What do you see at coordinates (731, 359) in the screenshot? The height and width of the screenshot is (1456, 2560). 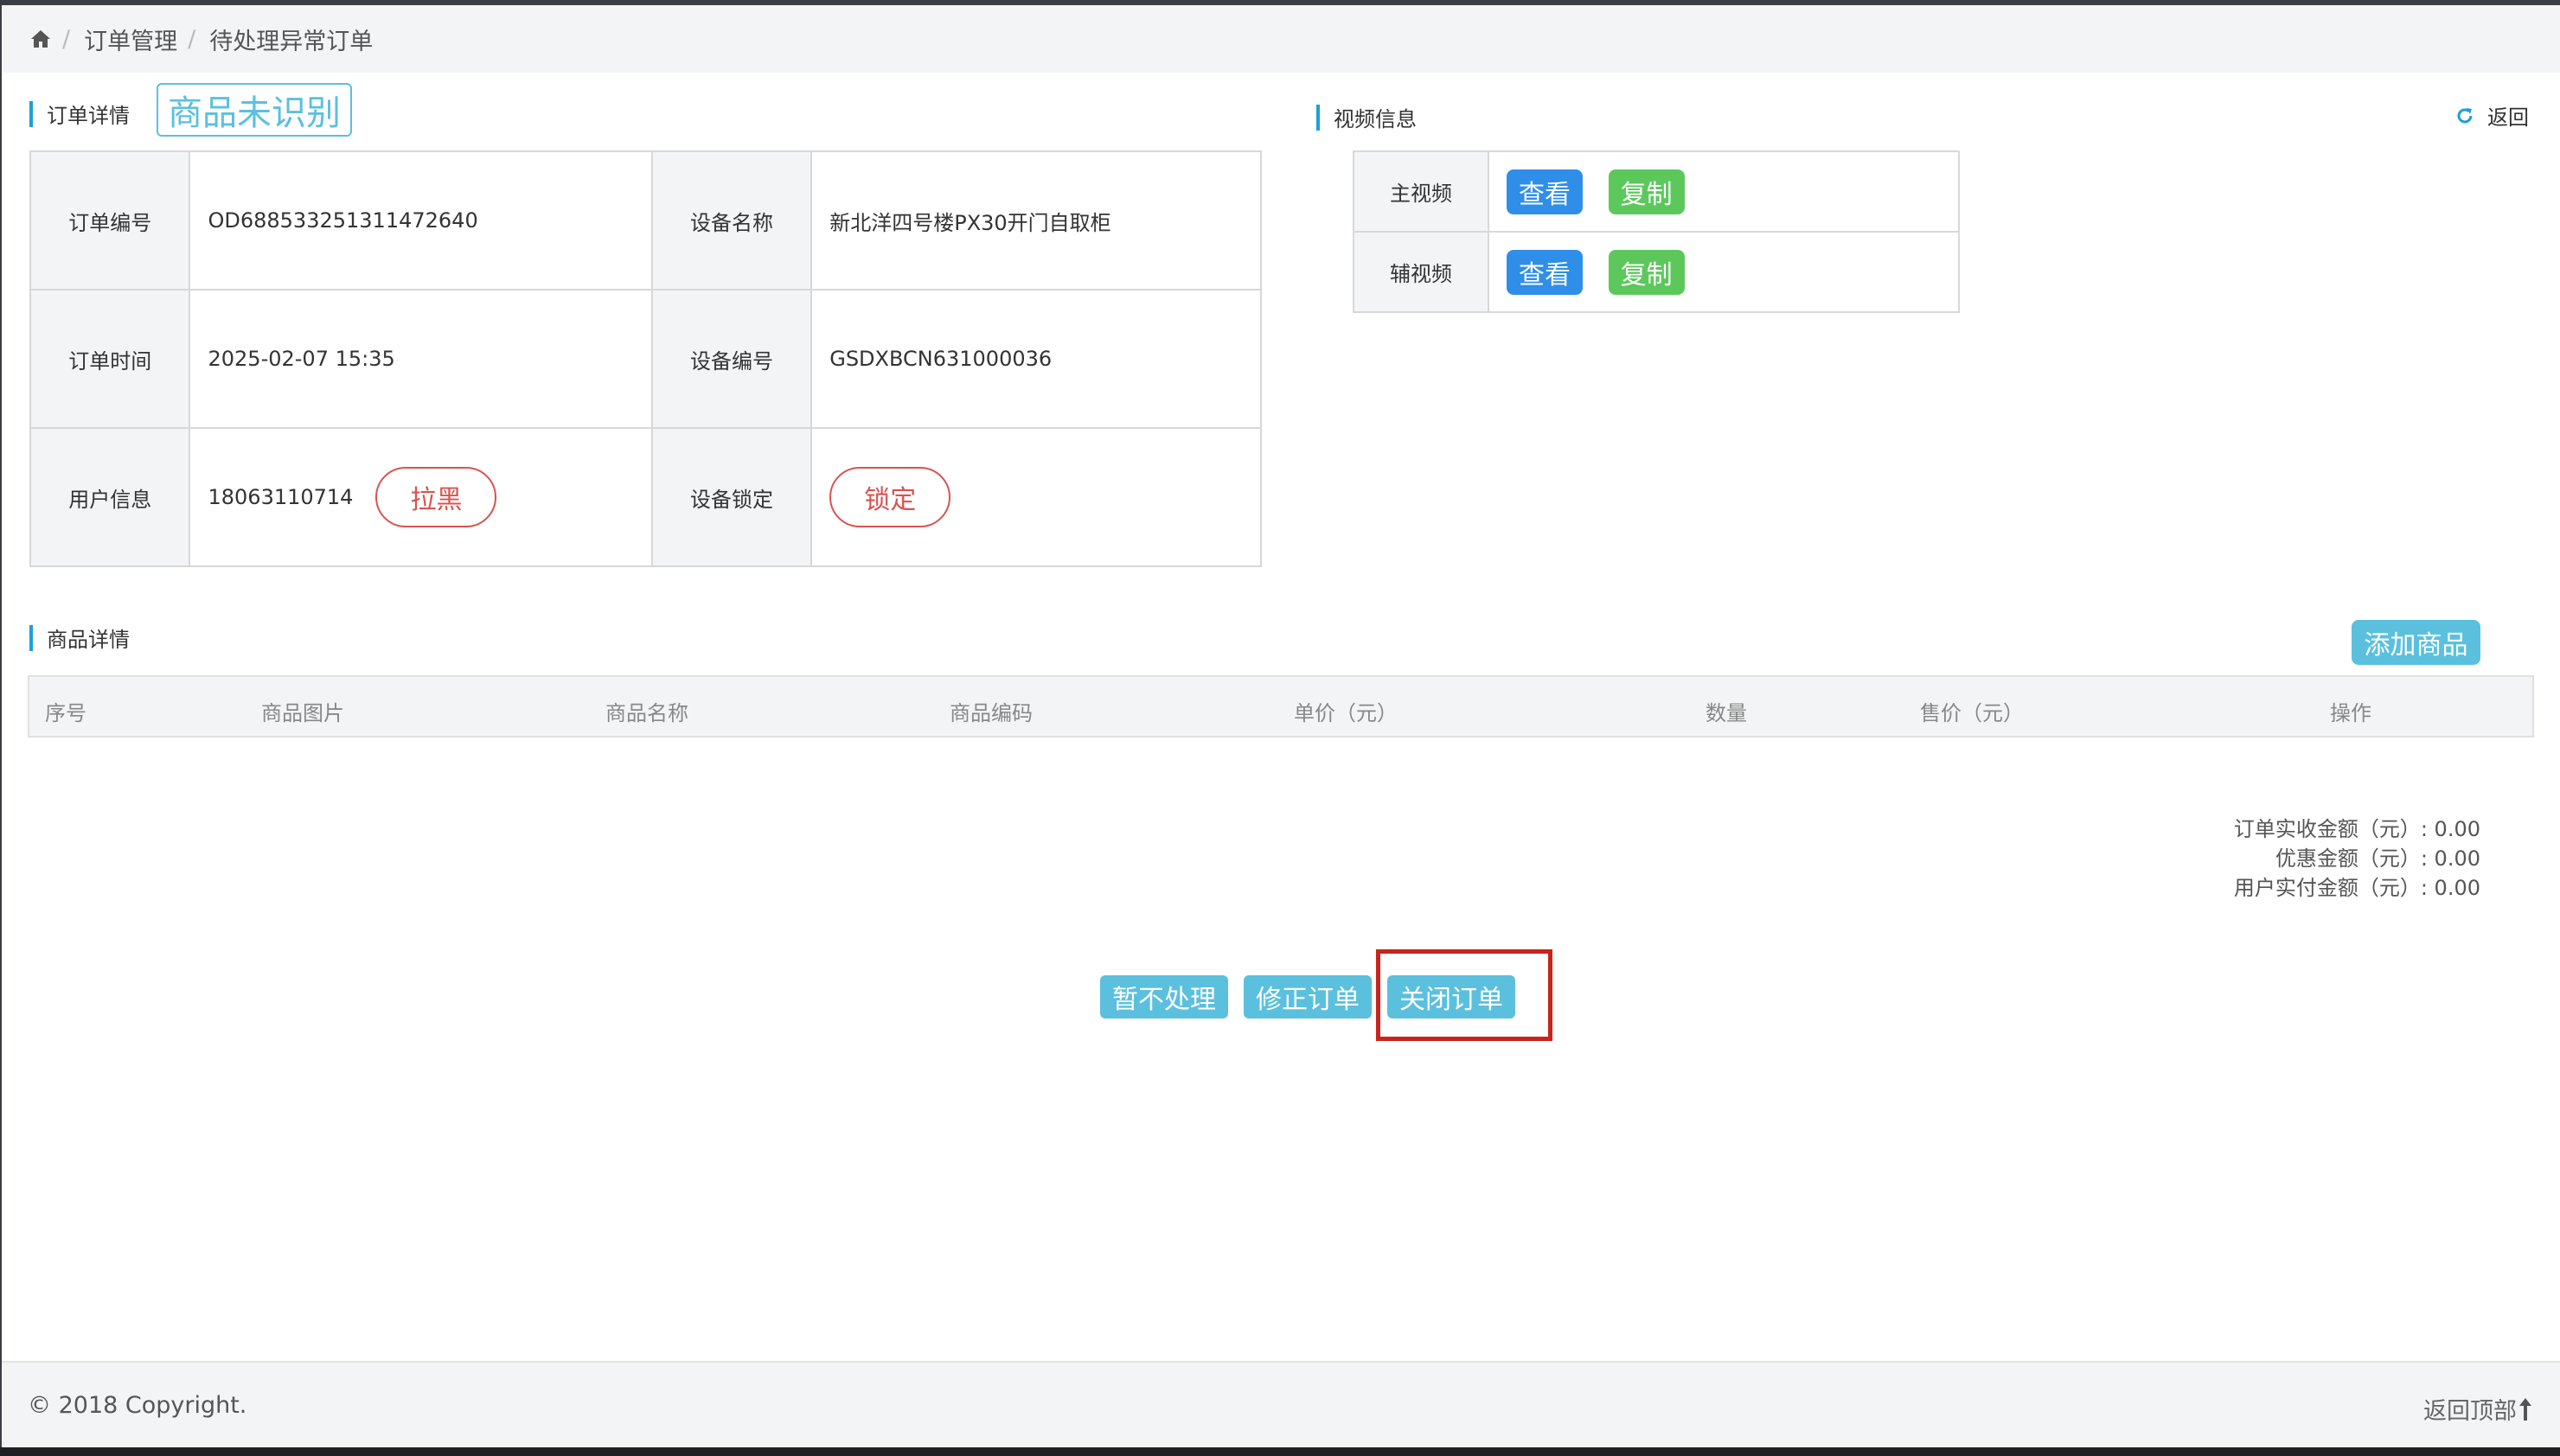 I see `device-id-label: 设备编号` at bounding box center [731, 359].